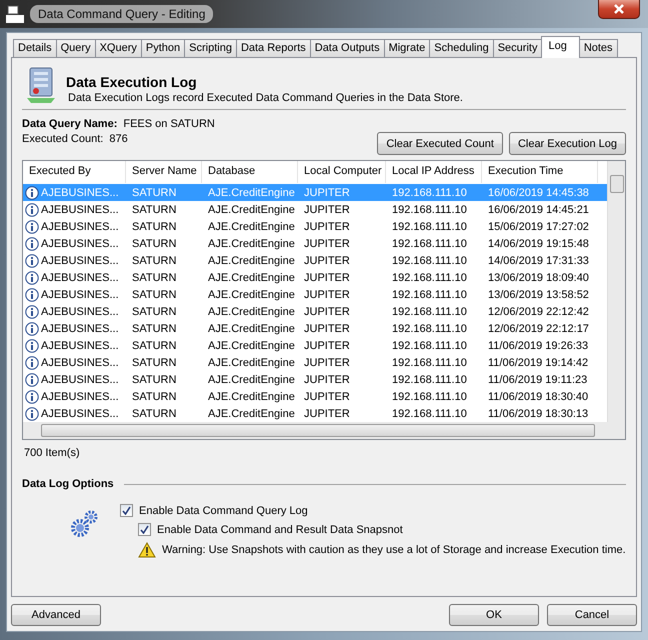 The height and width of the screenshot is (640, 648). I want to click on table-cell: 14/06/2019 19:15:48, so click(538, 244).